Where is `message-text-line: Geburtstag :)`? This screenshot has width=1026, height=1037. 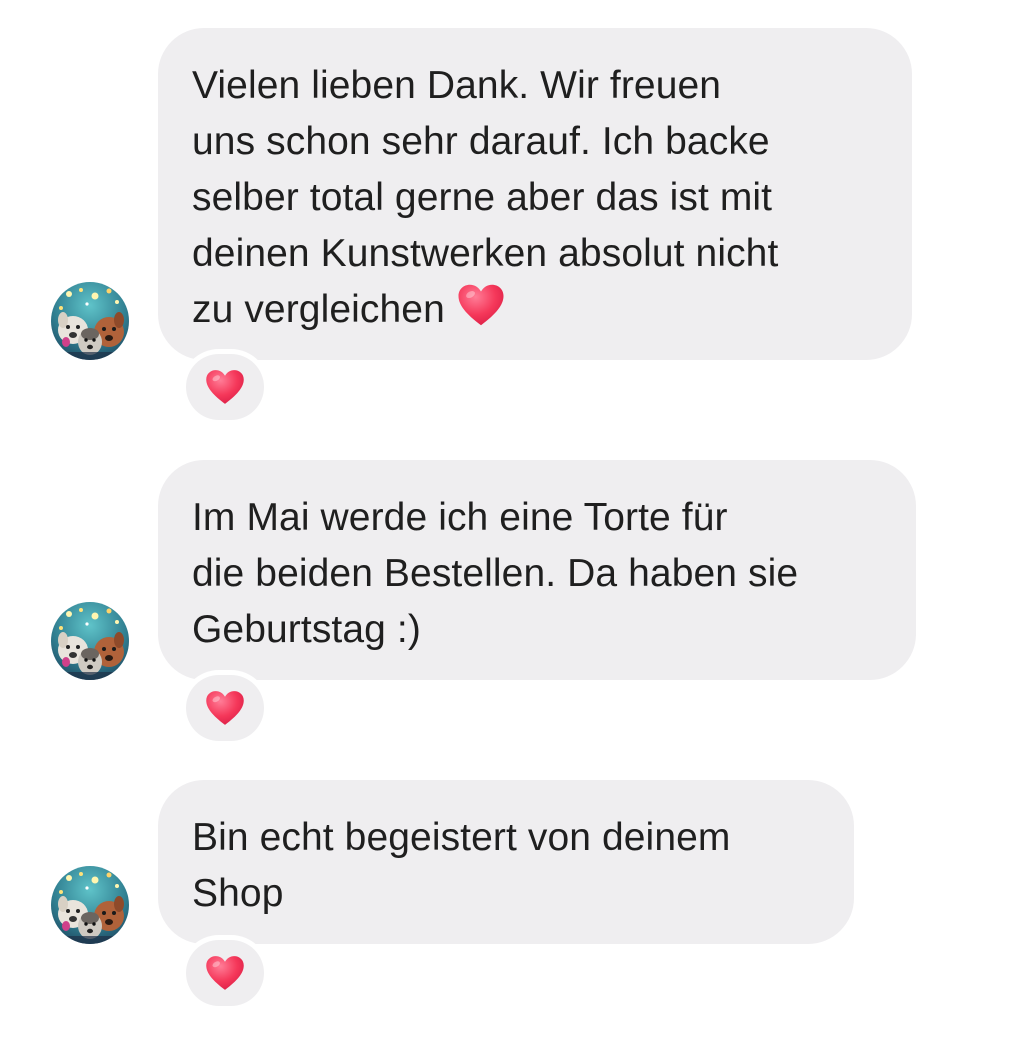
message-text-line: Geburtstag :) is located at coordinates (306, 629).